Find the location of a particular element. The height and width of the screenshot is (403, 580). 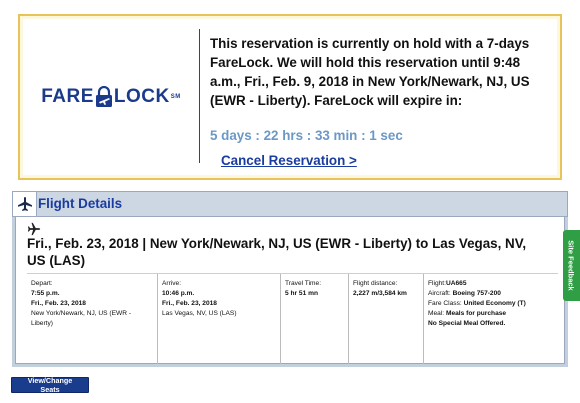

travel-time-label: Travel Time: is located at coordinates (303, 283).